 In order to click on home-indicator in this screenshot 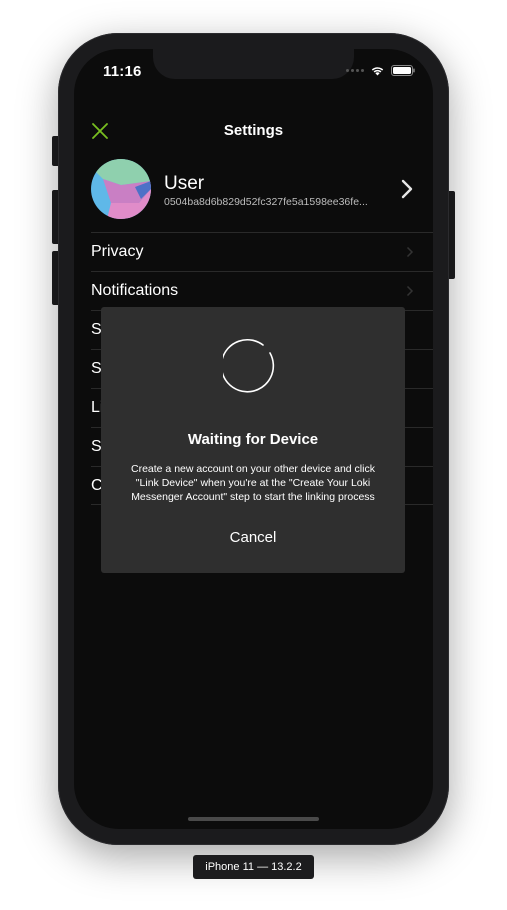, I will do `click(253, 819)`.